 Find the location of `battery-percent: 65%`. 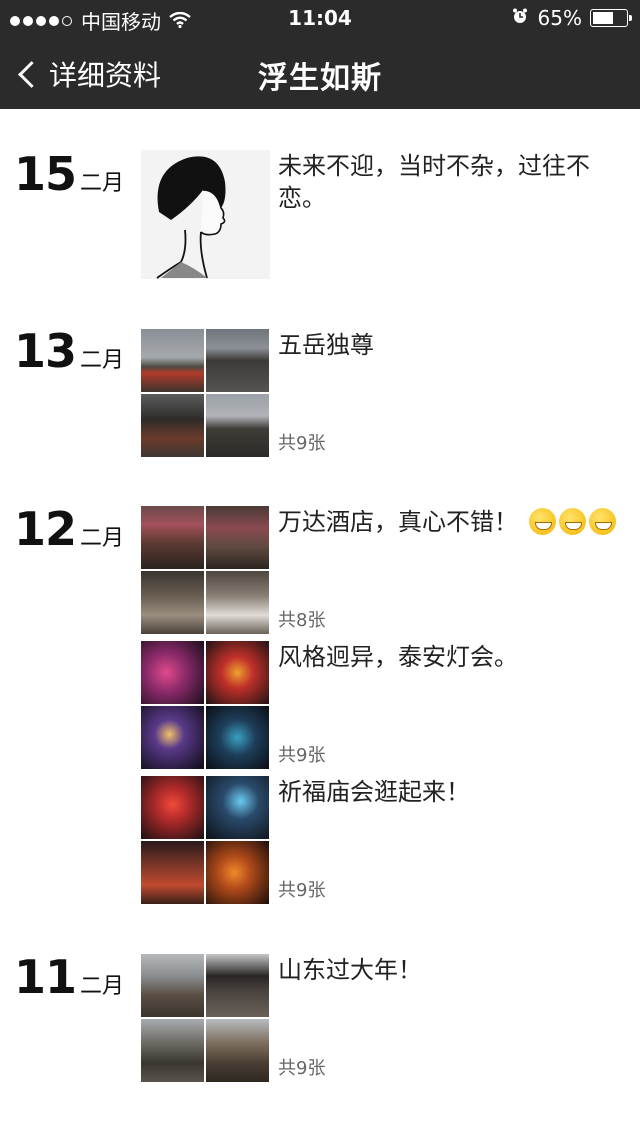

battery-percent: 65% is located at coordinates (559, 18).